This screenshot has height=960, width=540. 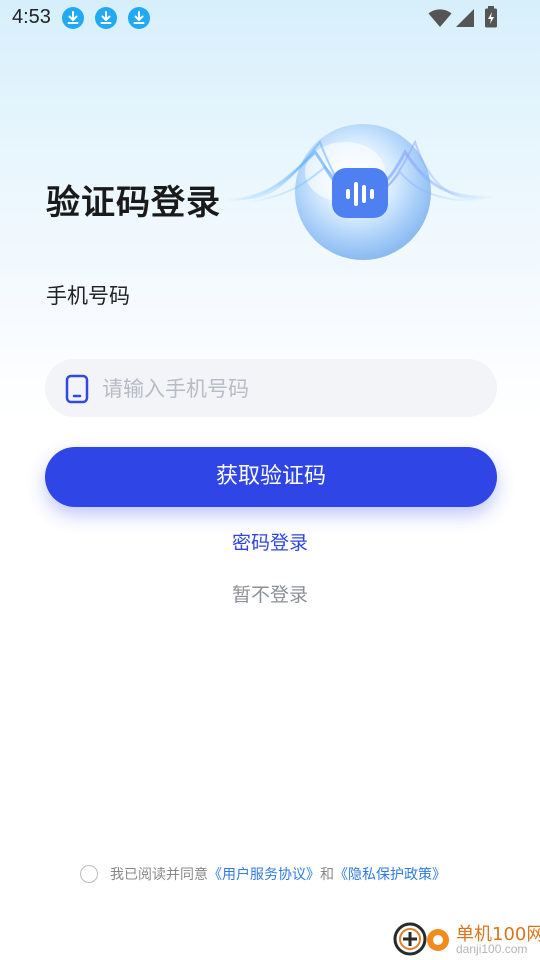 I want to click on password-login-link: 密码登录, so click(x=270, y=541).